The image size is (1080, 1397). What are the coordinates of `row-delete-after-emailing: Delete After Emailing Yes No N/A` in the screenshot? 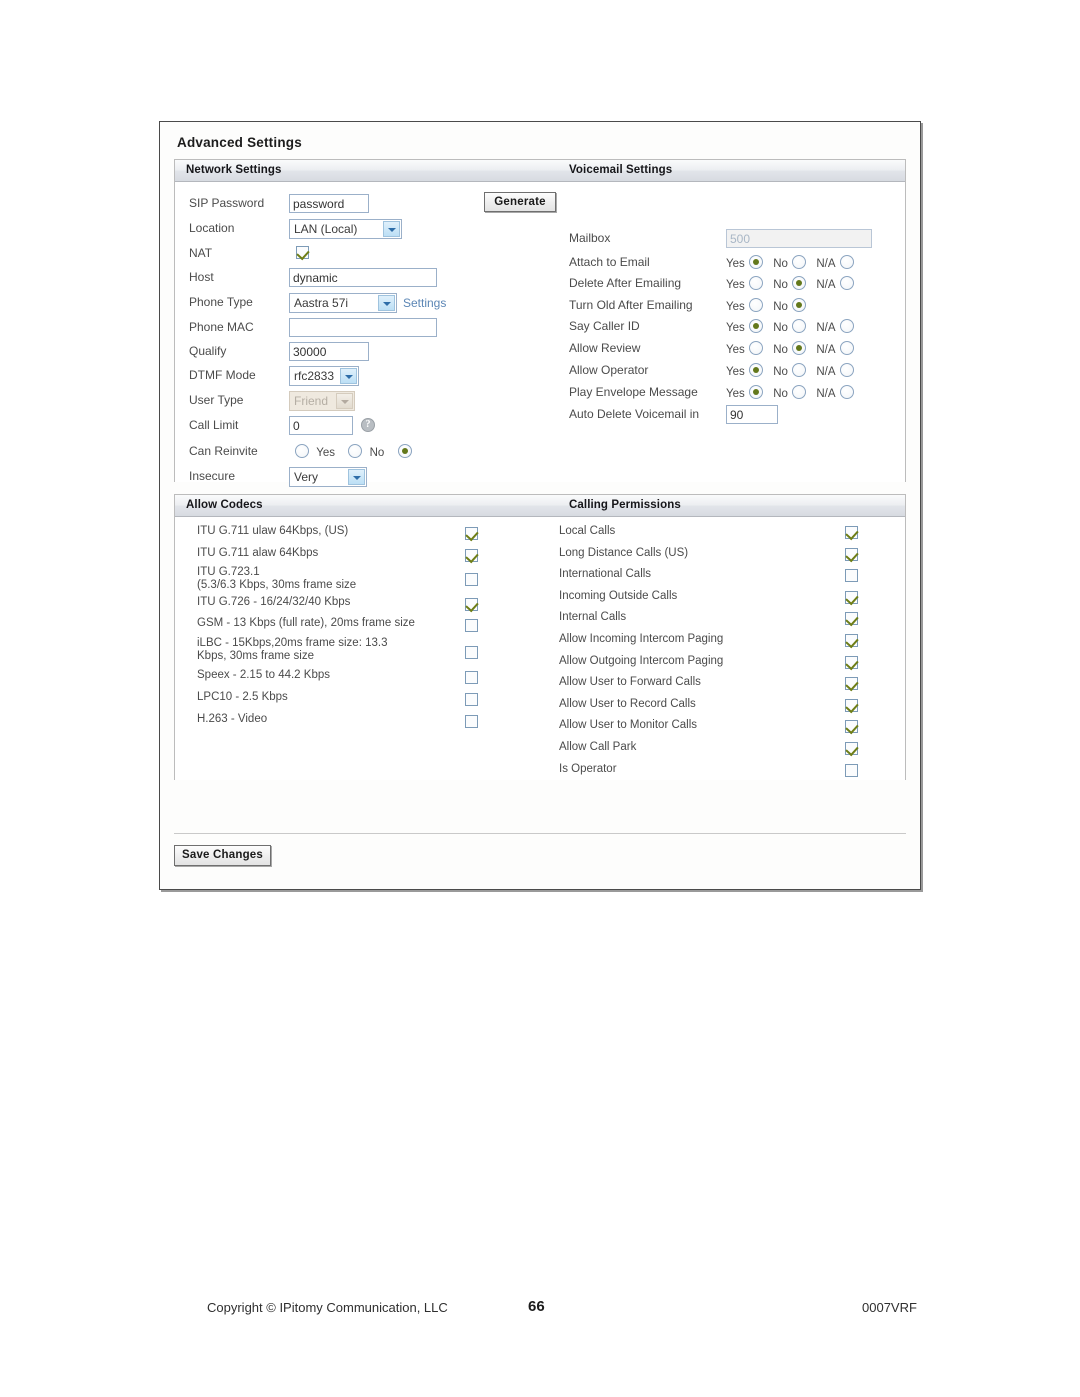 It's located at (540, 284).